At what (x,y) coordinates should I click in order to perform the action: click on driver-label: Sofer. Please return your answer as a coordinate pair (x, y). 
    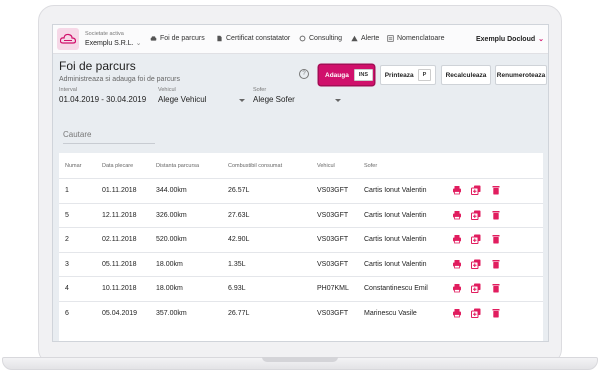
    Looking at the image, I should click on (260, 90).